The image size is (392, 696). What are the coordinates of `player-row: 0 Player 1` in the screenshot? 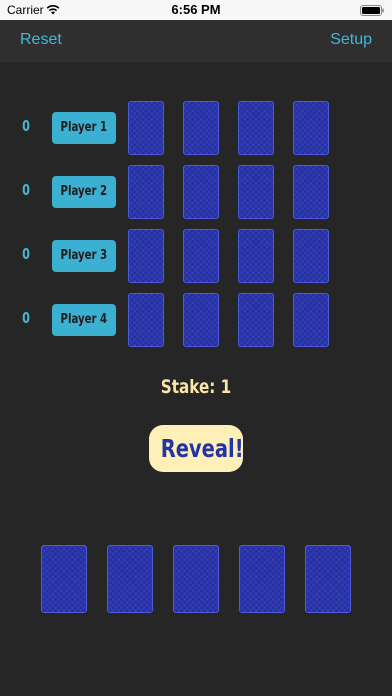 It's located at (196, 128).